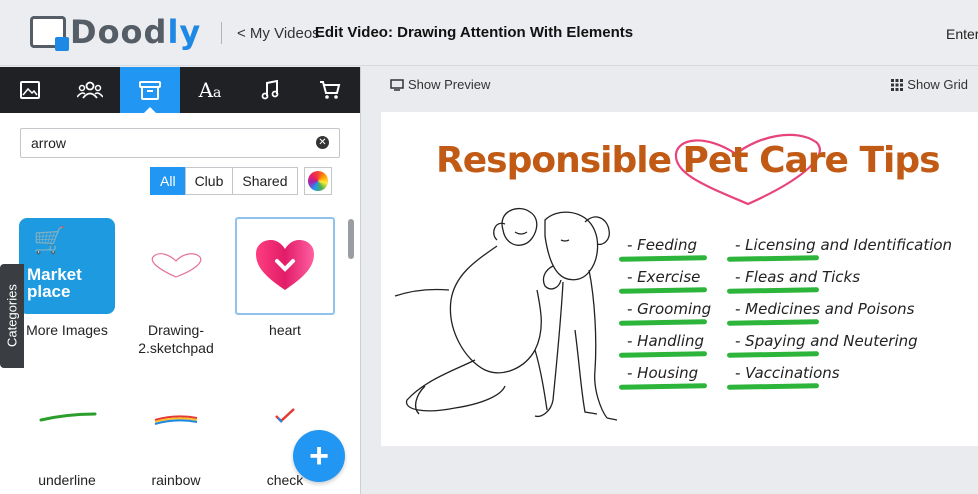  What do you see at coordinates (49, 240) in the screenshot?
I see `cart-icon: 🛒` at bounding box center [49, 240].